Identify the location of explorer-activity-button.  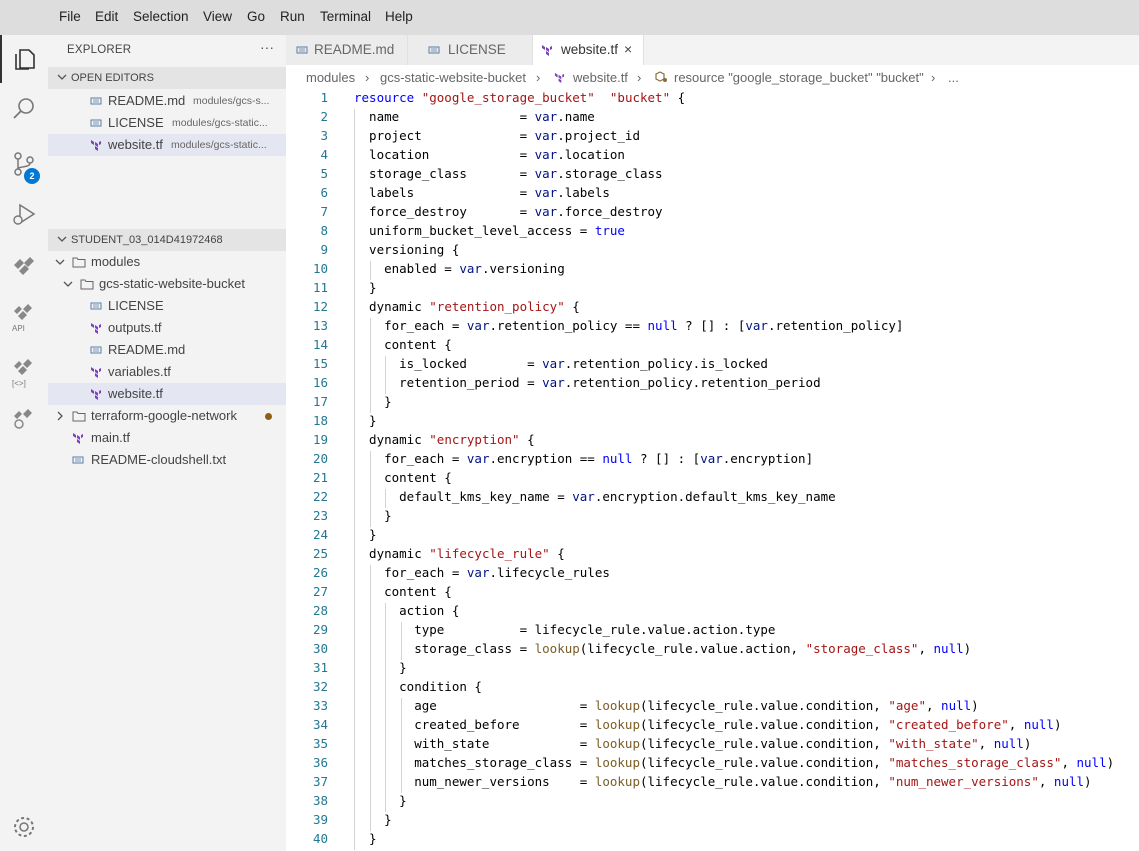
(24, 59).